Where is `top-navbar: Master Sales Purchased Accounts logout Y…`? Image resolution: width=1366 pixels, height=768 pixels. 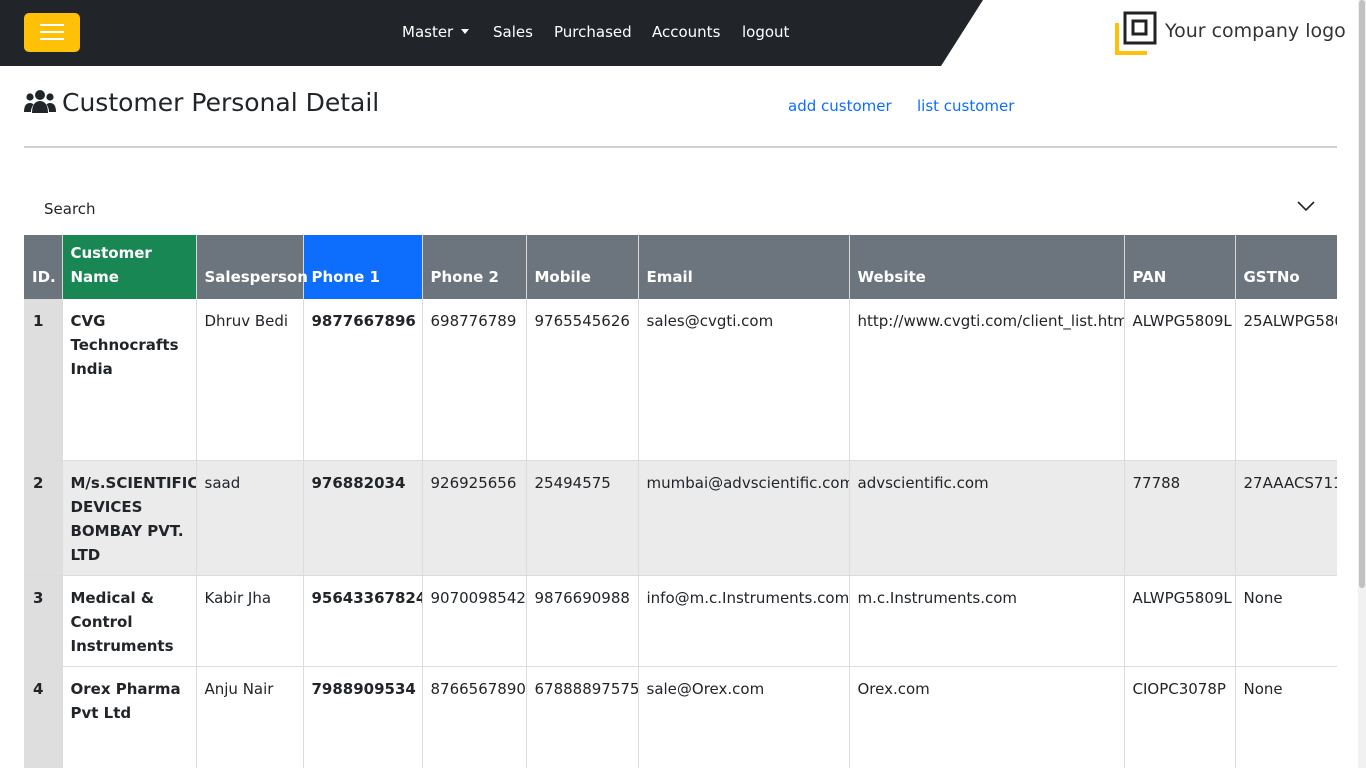
top-navbar: Master Sales Purchased Accounts logout Y… is located at coordinates (683, 33).